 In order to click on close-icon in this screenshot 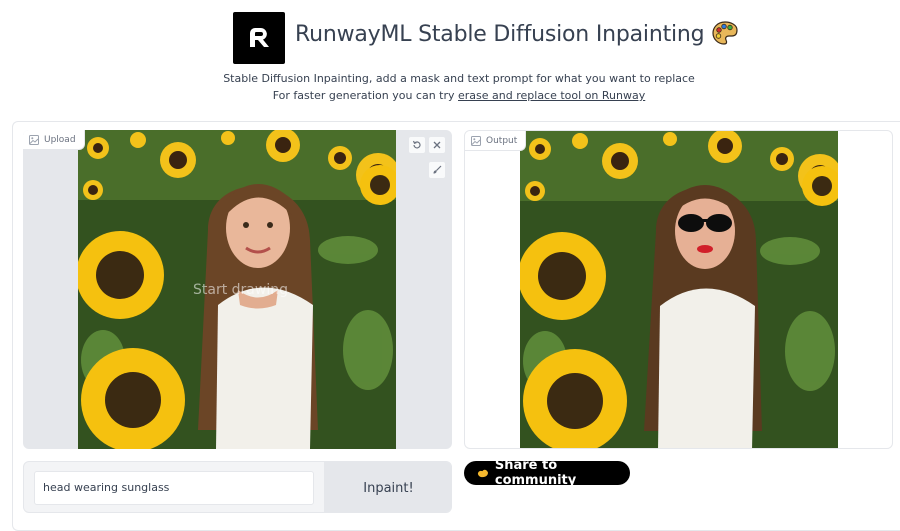, I will do `click(437, 145)`.